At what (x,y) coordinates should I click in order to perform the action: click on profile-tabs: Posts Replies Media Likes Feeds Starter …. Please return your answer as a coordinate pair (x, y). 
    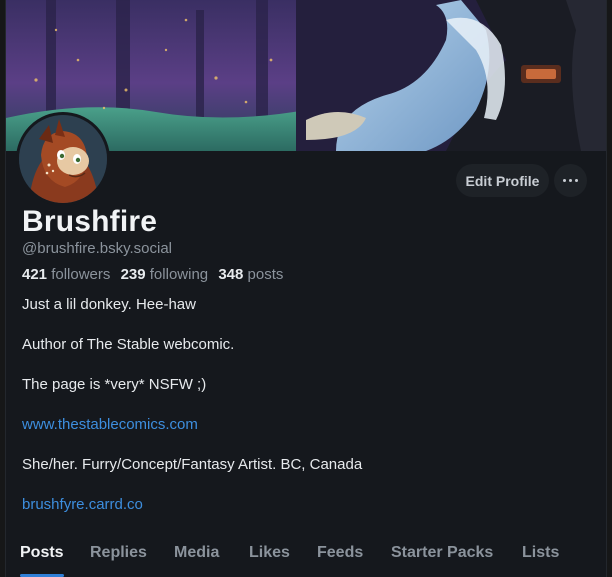
    Looking at the image, I should click on (306, 558).